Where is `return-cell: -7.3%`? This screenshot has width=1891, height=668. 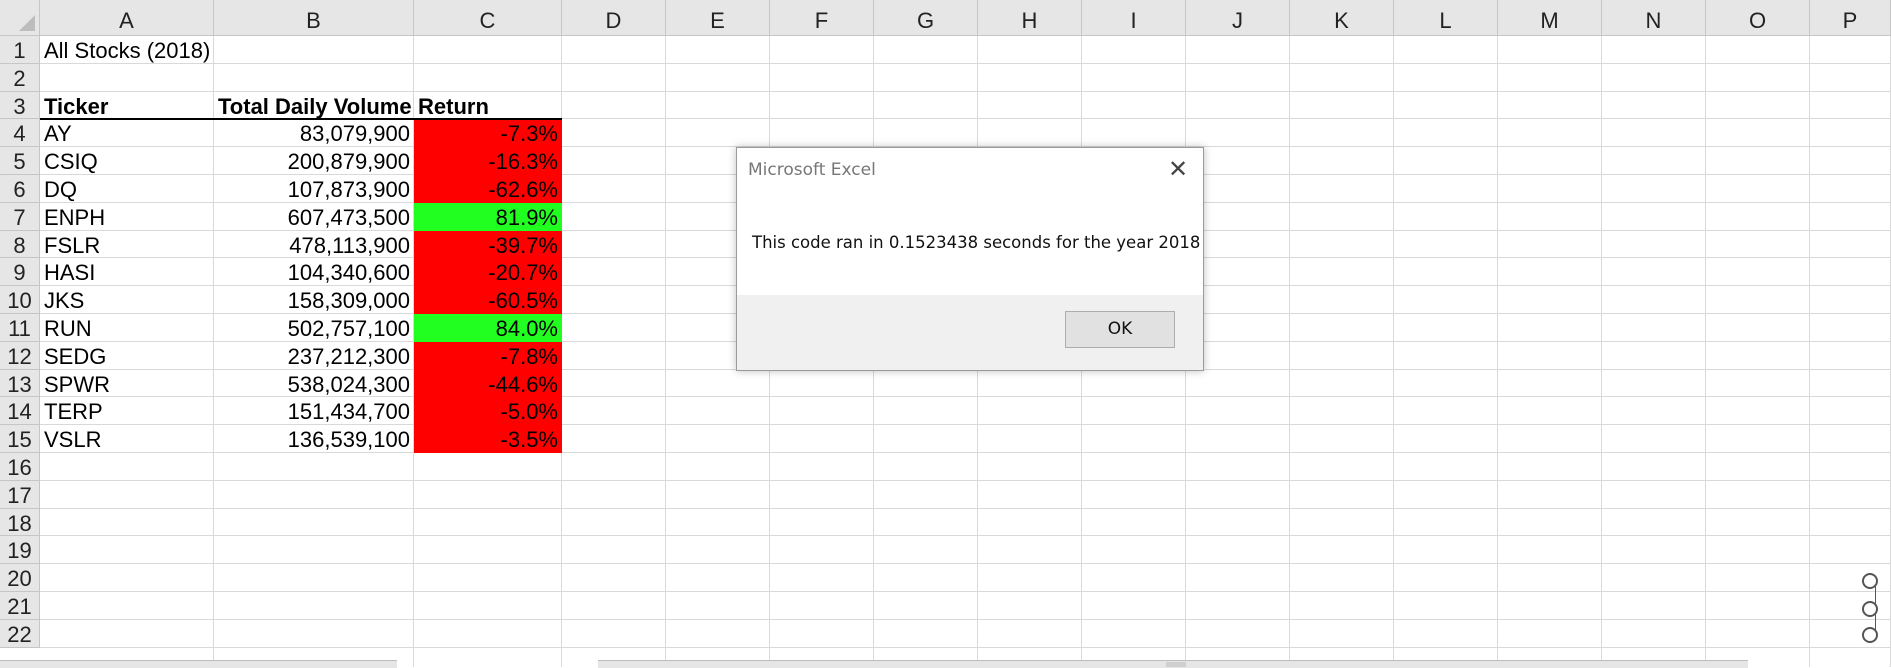 return-cell: -7.3% is located at coordinates (488, 133).